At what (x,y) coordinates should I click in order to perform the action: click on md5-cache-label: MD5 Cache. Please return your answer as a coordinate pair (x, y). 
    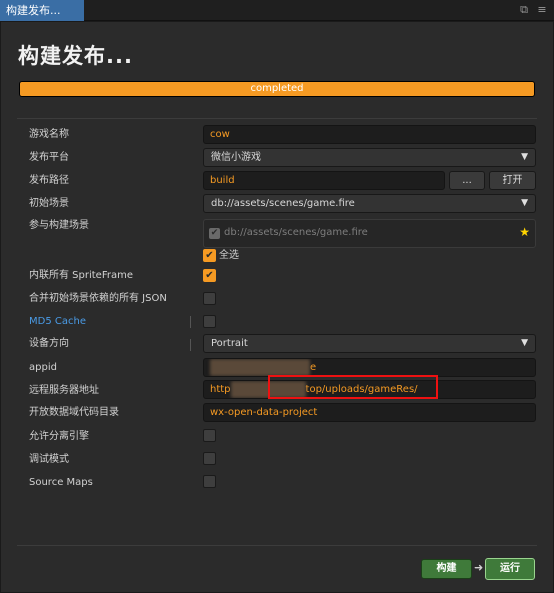
    Looking at the image, I should click on (57, 322).